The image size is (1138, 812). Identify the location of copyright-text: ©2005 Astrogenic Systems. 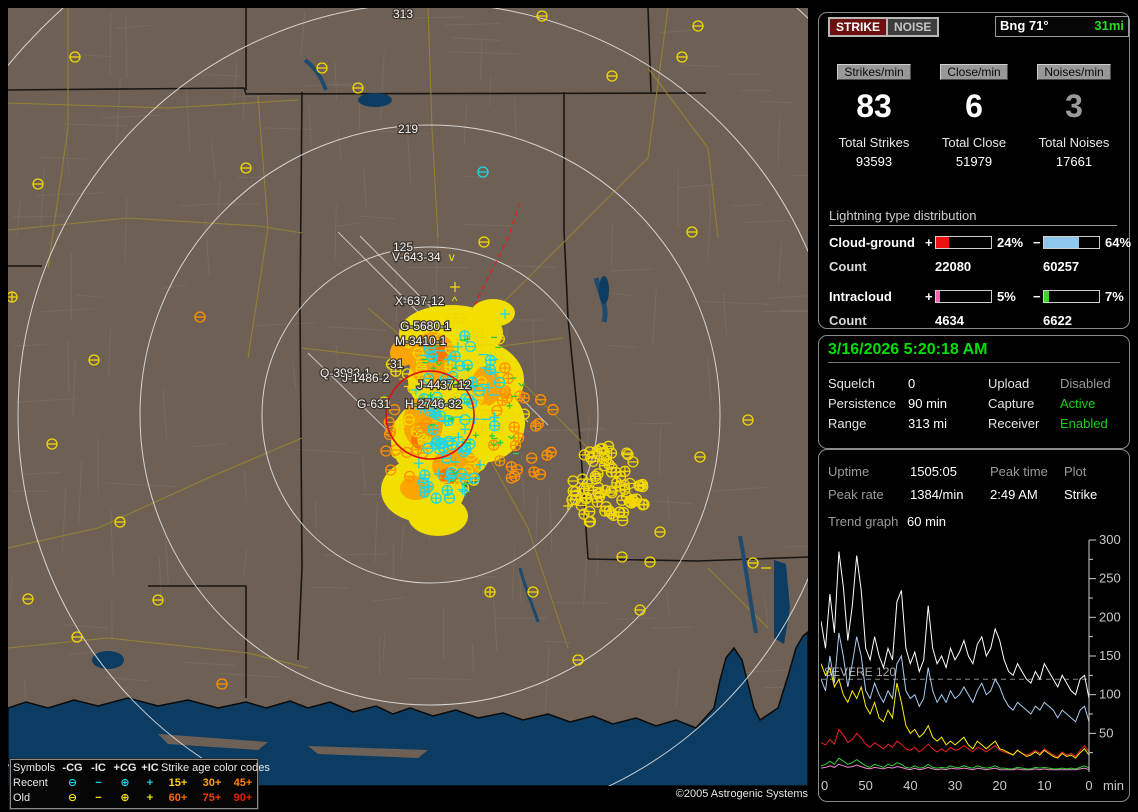
(741, 794).